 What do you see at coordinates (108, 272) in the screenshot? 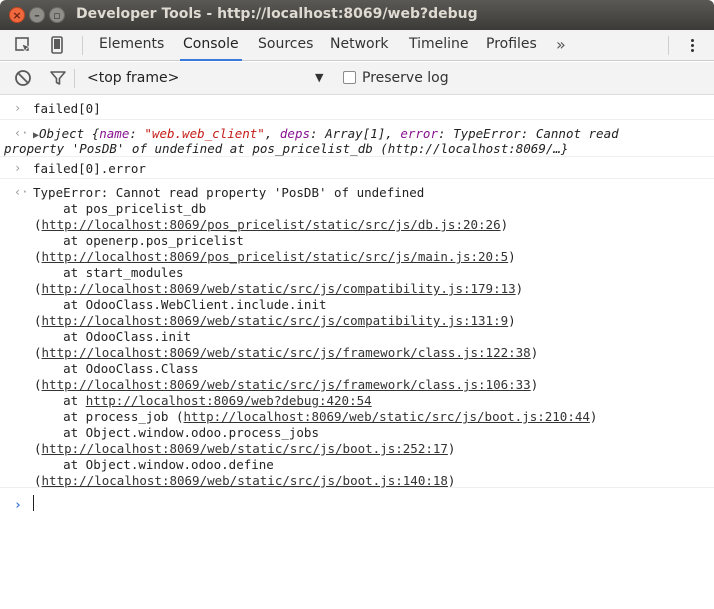
I see `stack-frame-name: at start_modules` at bounding box center [108, 272].